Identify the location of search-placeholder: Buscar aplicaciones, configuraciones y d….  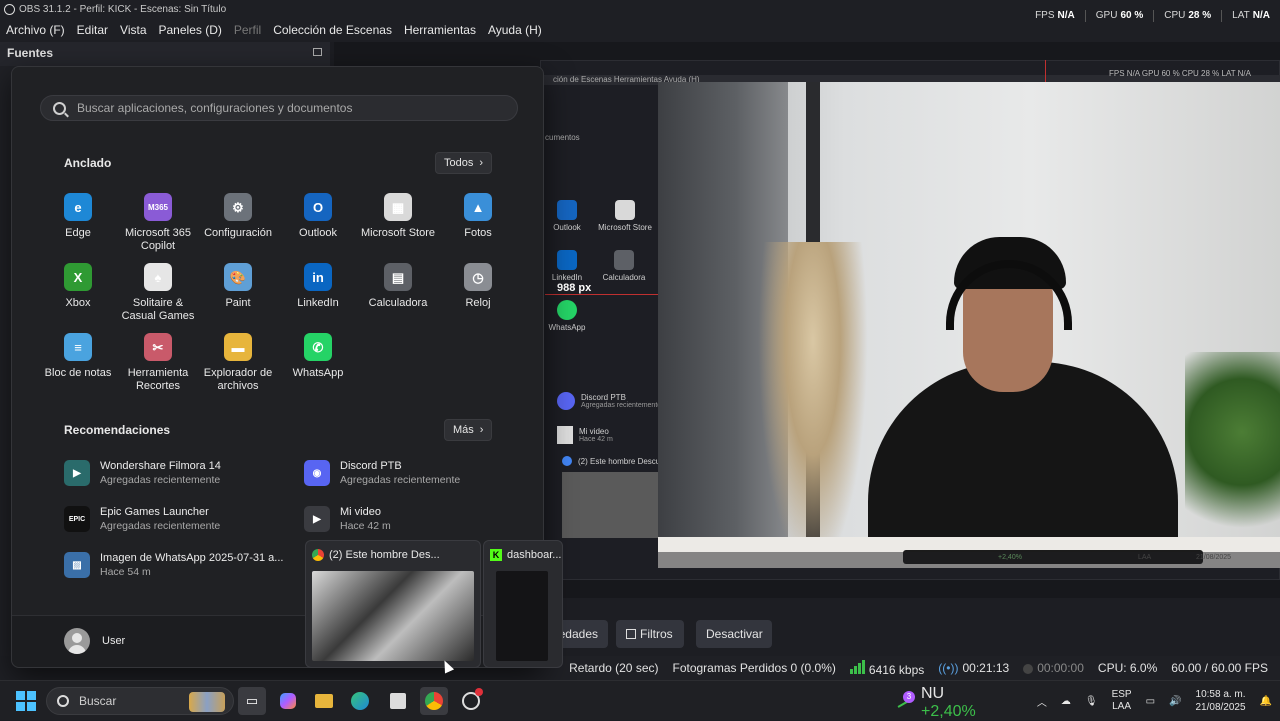
(215, 108).